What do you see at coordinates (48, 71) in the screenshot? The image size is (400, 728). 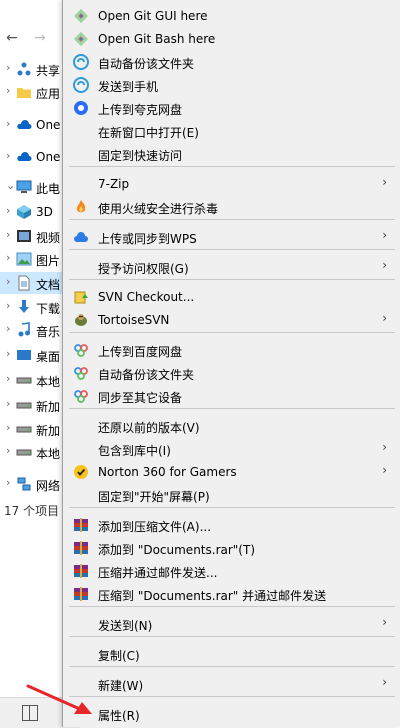 I see `tree-item-label: 共享` at bounding box center [48, 71].